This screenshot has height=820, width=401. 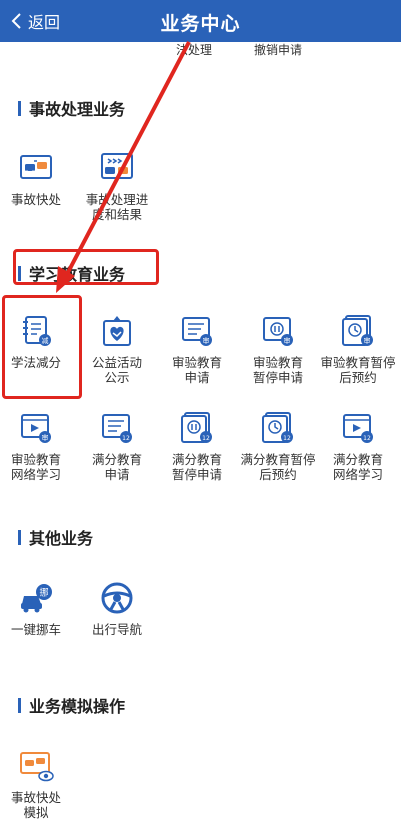 I want to click on section-title-accident: 事故处理业务, so click(x=71, y=108).